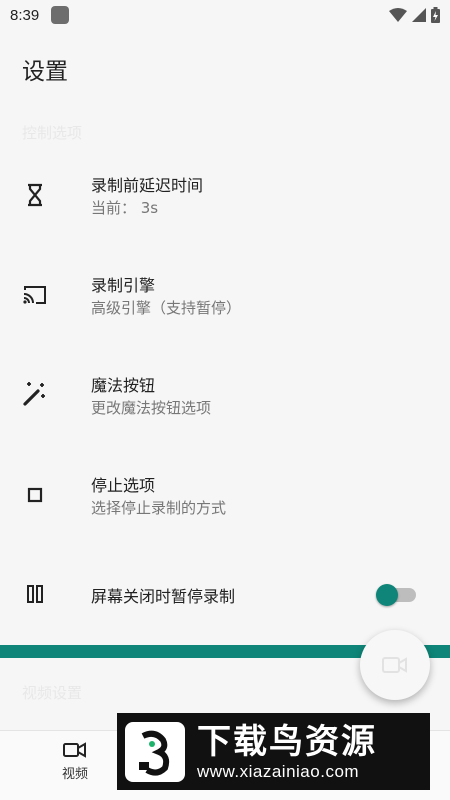 The height and width of the screenshot is (800, 450). Describe the element at coordinates (155, 751) in the screenshot. I see `bird-logo-icon` at that location.